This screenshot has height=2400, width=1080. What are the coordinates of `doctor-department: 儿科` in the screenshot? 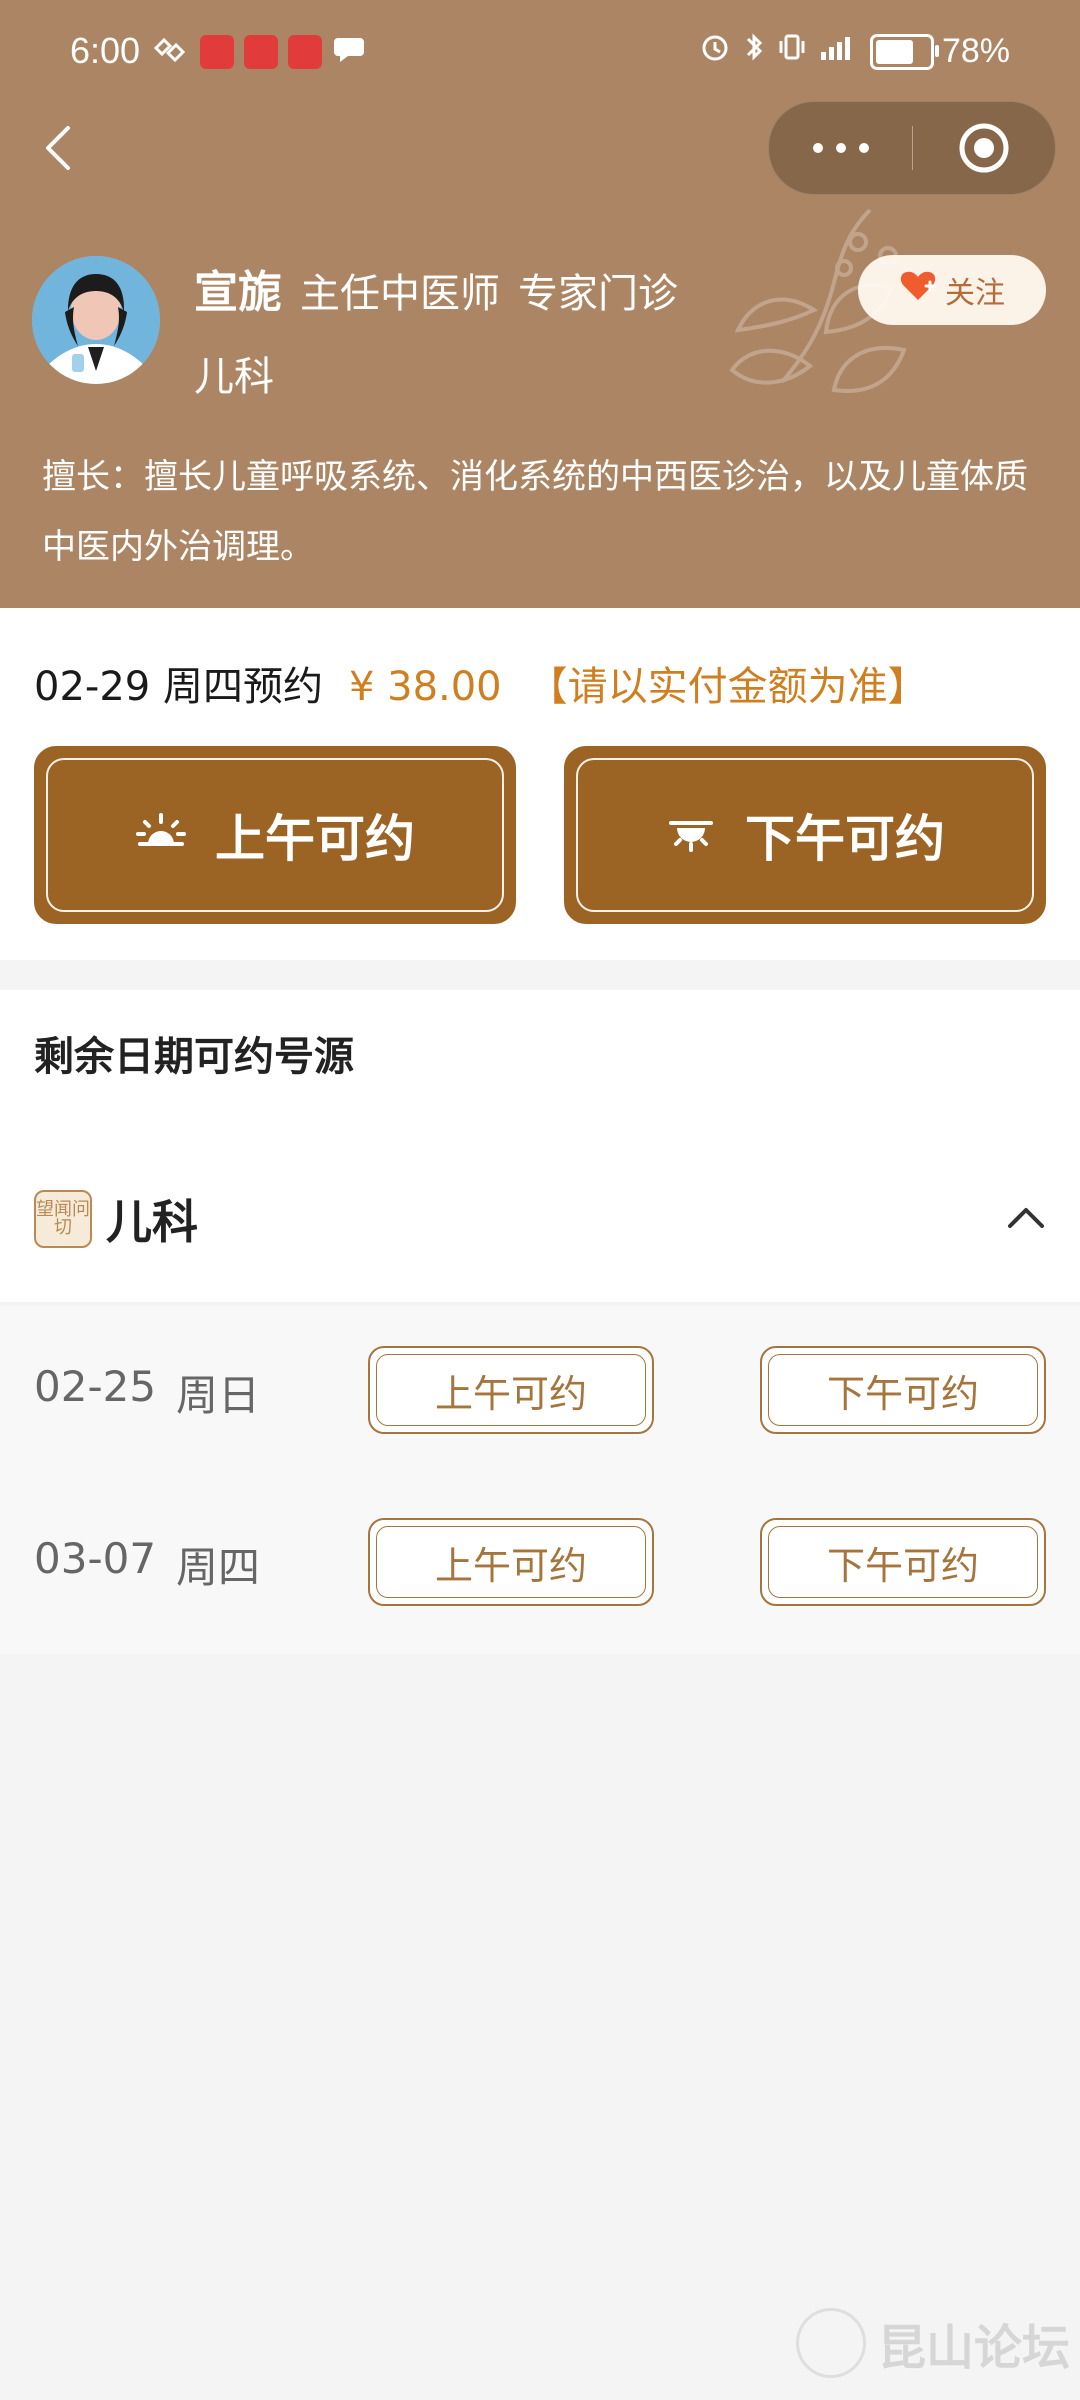 It's located at (234, 377).